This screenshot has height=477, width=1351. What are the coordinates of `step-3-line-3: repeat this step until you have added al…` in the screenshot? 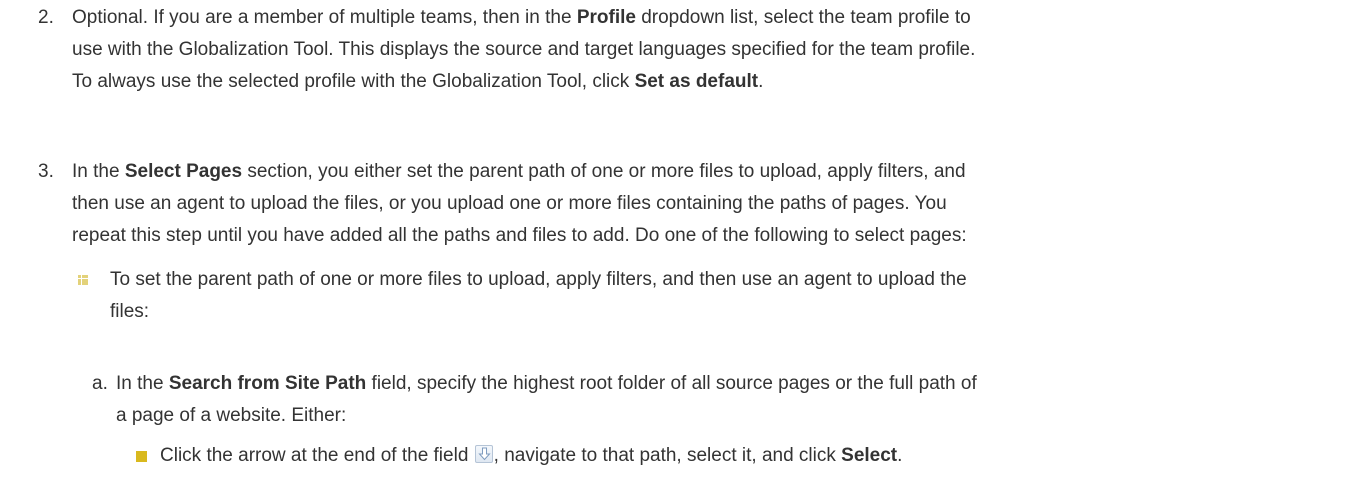 It's located at (519, 235).